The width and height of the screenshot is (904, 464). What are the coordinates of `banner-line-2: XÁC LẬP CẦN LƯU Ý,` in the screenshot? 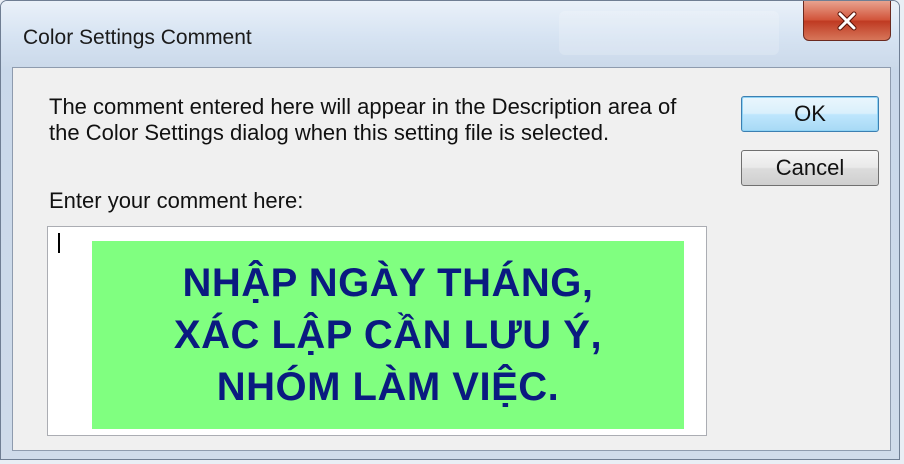 It's located at (388, 335).